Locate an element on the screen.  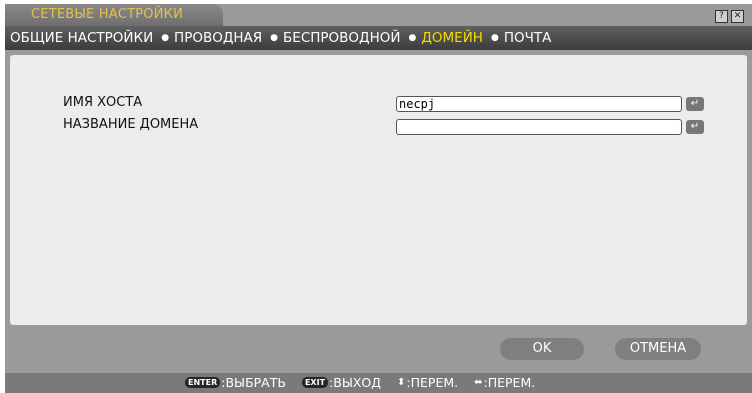
tab-wireless: БЕСПРОВОДНОЙ is located at coordinates (341, 38).